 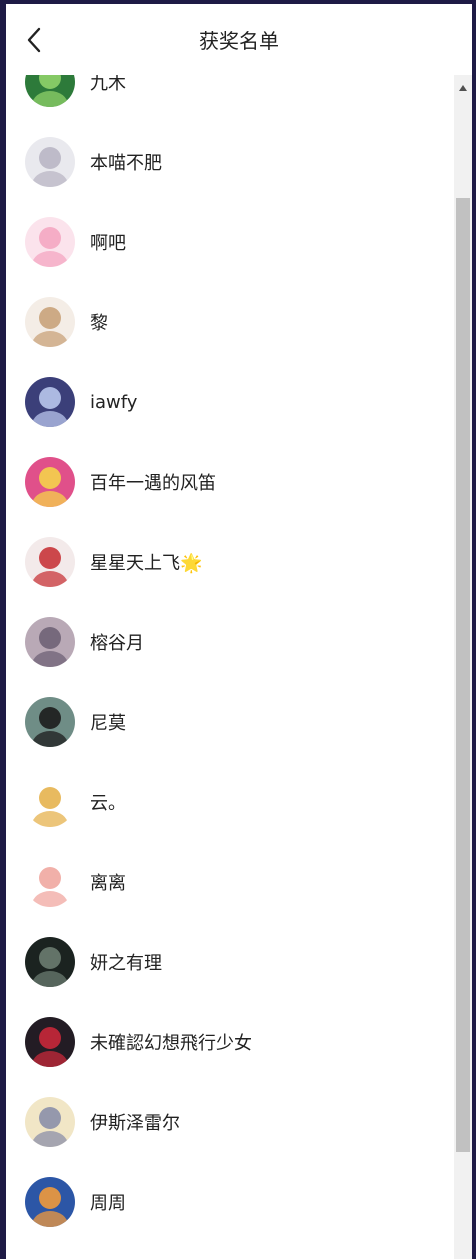 What do you see at coordinates (108, 243) in the screenshot?
I see `winner-name: 啊吧` at bounding box center [108, 243].